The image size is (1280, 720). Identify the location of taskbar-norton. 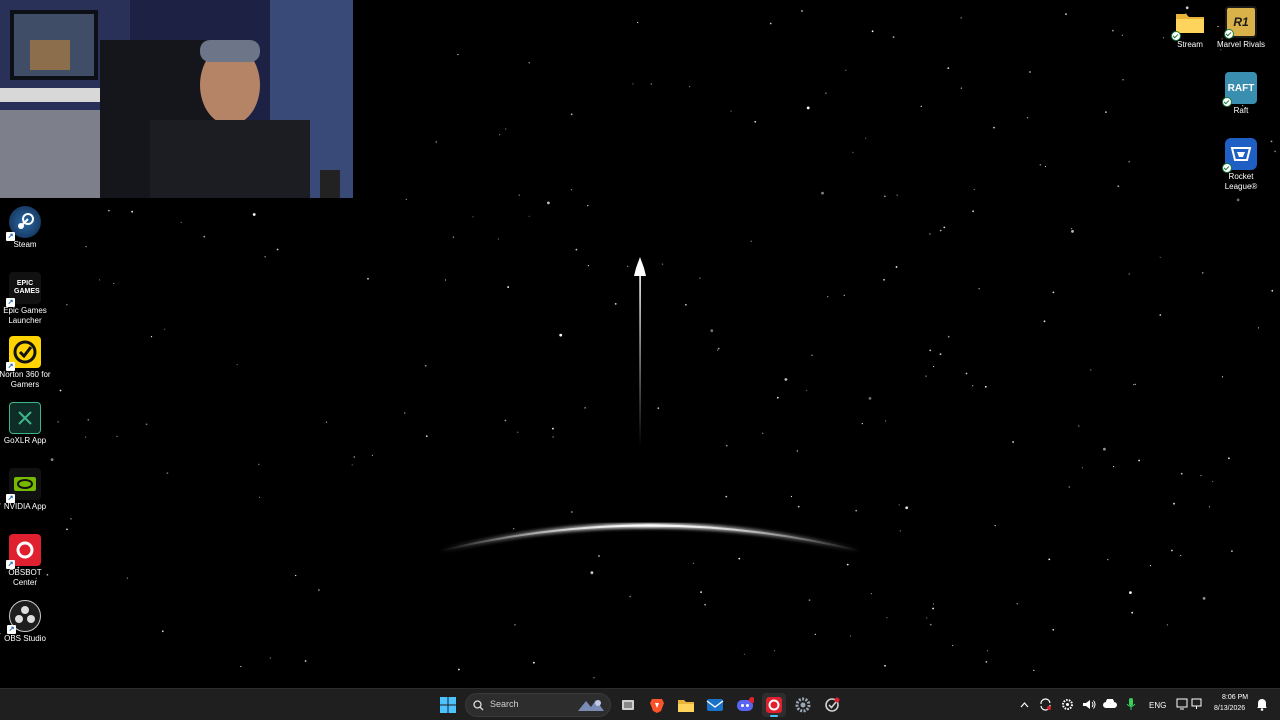
(832, 705).